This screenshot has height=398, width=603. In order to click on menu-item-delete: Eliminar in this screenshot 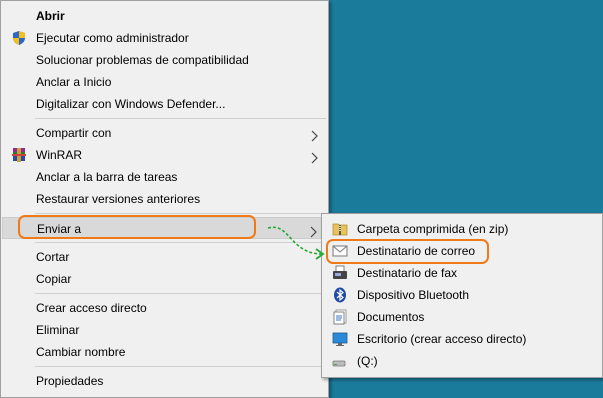, I will do `click(164, 330)`.